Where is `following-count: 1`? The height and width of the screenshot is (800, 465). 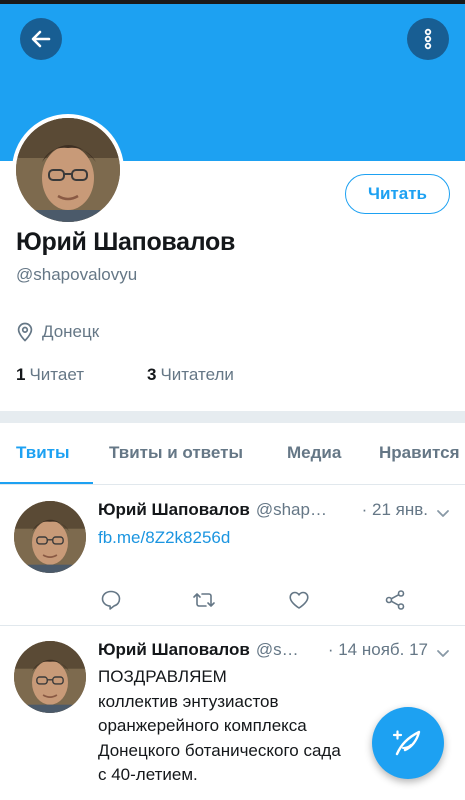 following-count: 1 is located at coordinates (21, 374).